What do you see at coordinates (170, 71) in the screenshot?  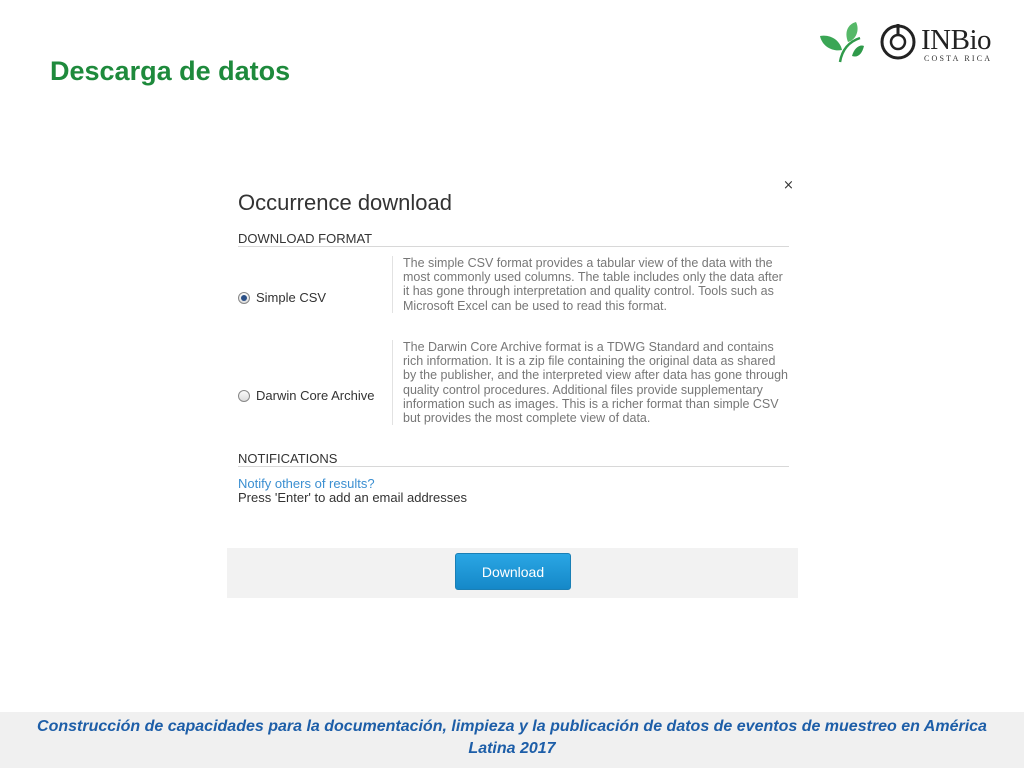 I see `slide-title: Descarga de datos` at bounding box center [170, 71].